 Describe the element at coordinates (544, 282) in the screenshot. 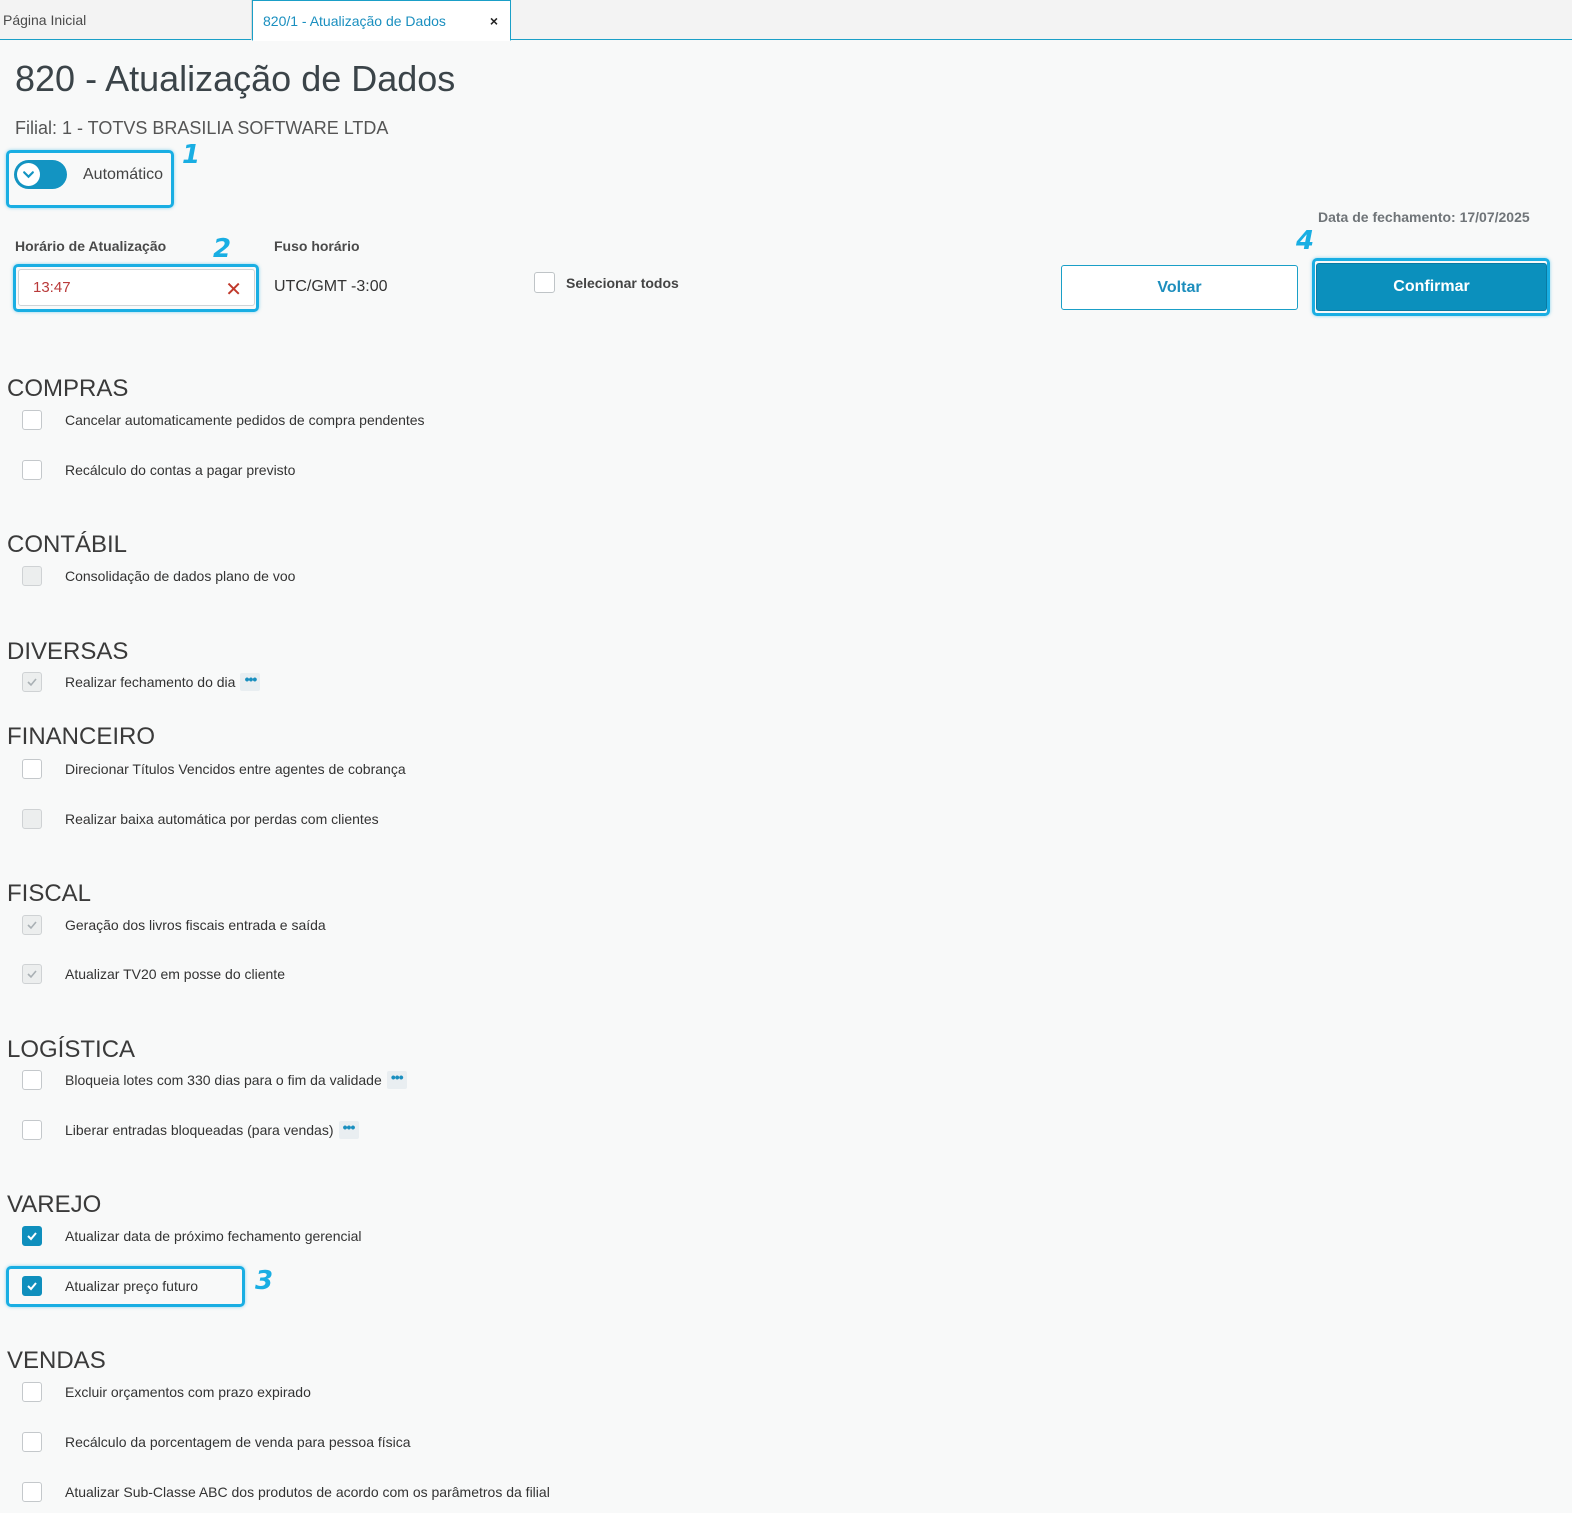

I see `select-all-box` at that location.